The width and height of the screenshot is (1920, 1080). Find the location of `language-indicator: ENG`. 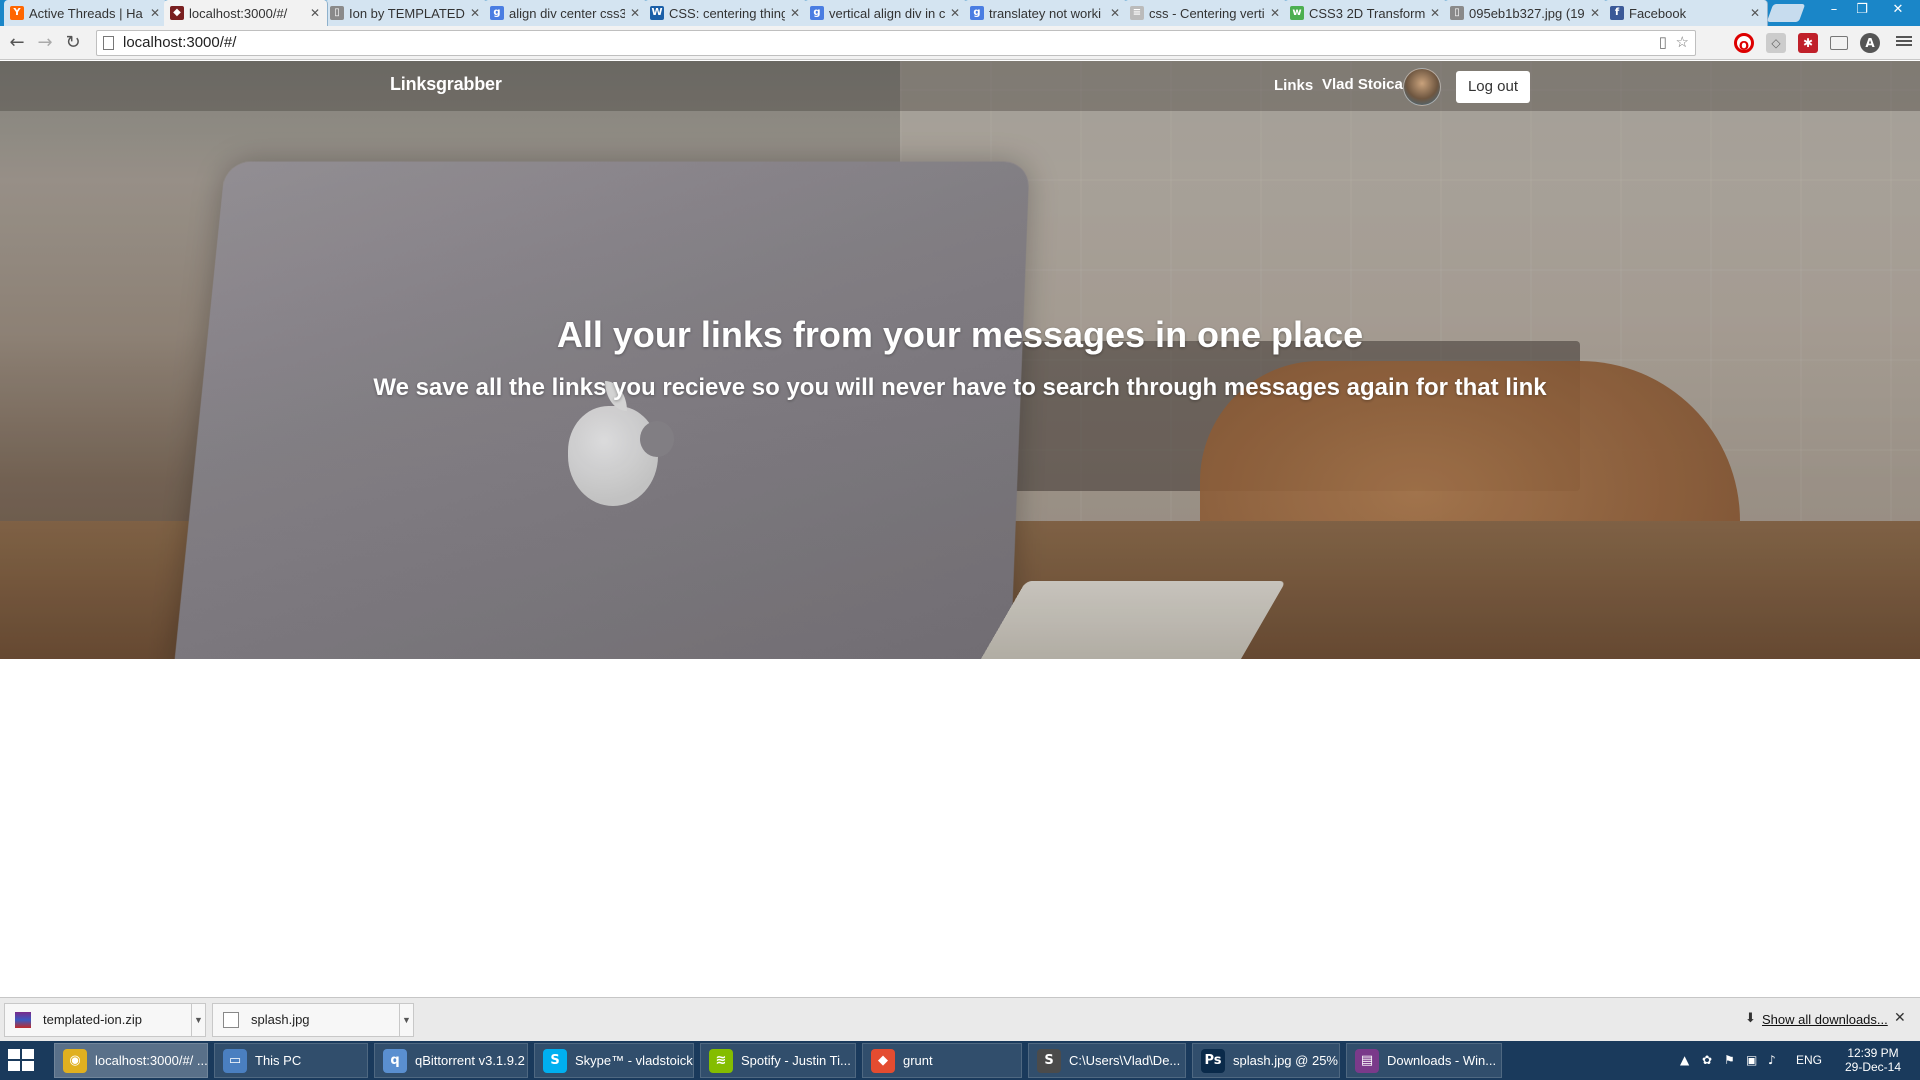

language-indicator: ENG is located at coordinates (1809, 1060).